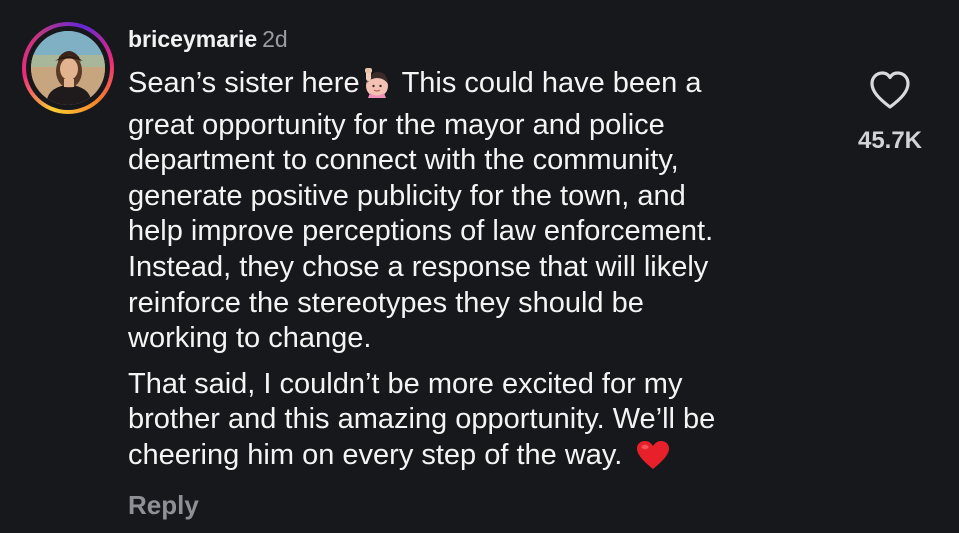 The image size is (959, 533). I want to click on comment-line: working to change., so click(250, 338).